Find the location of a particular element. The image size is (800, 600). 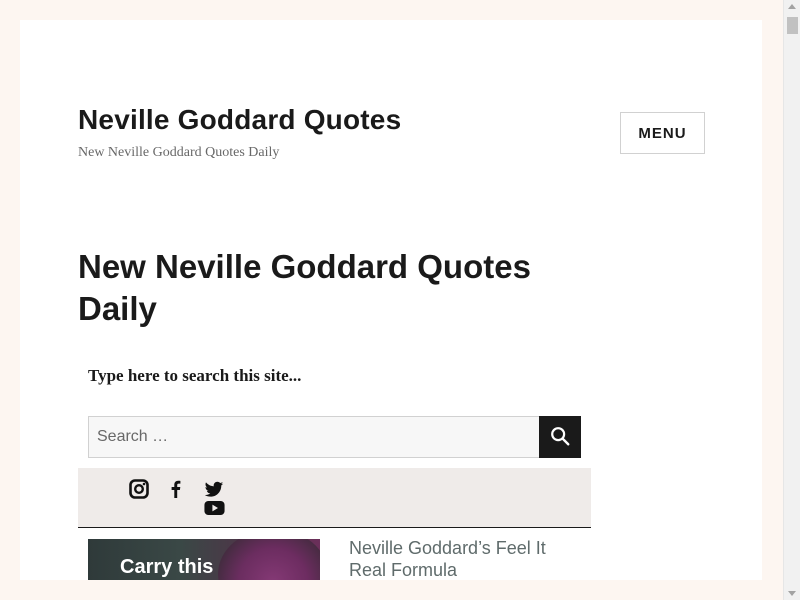

scroll-thumb is located at coordinates (792, 25).